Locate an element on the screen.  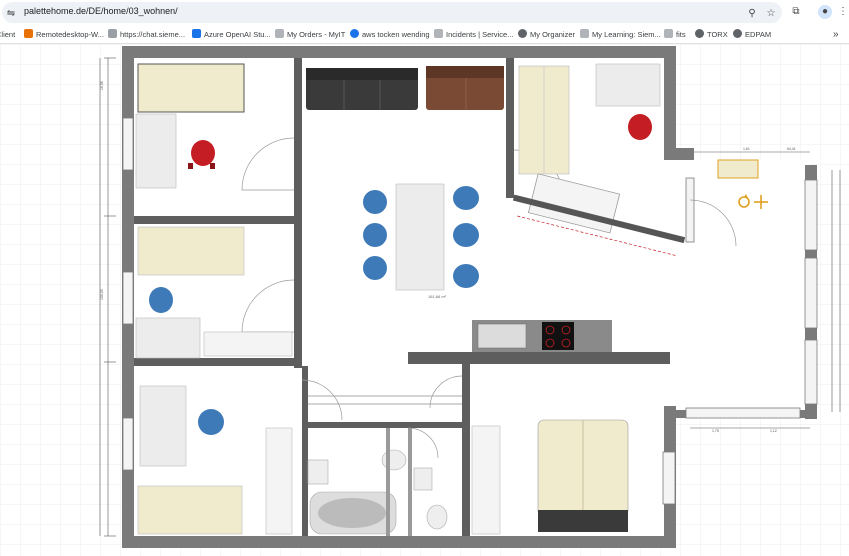
myit-icon is located at coordinates (279, 33).